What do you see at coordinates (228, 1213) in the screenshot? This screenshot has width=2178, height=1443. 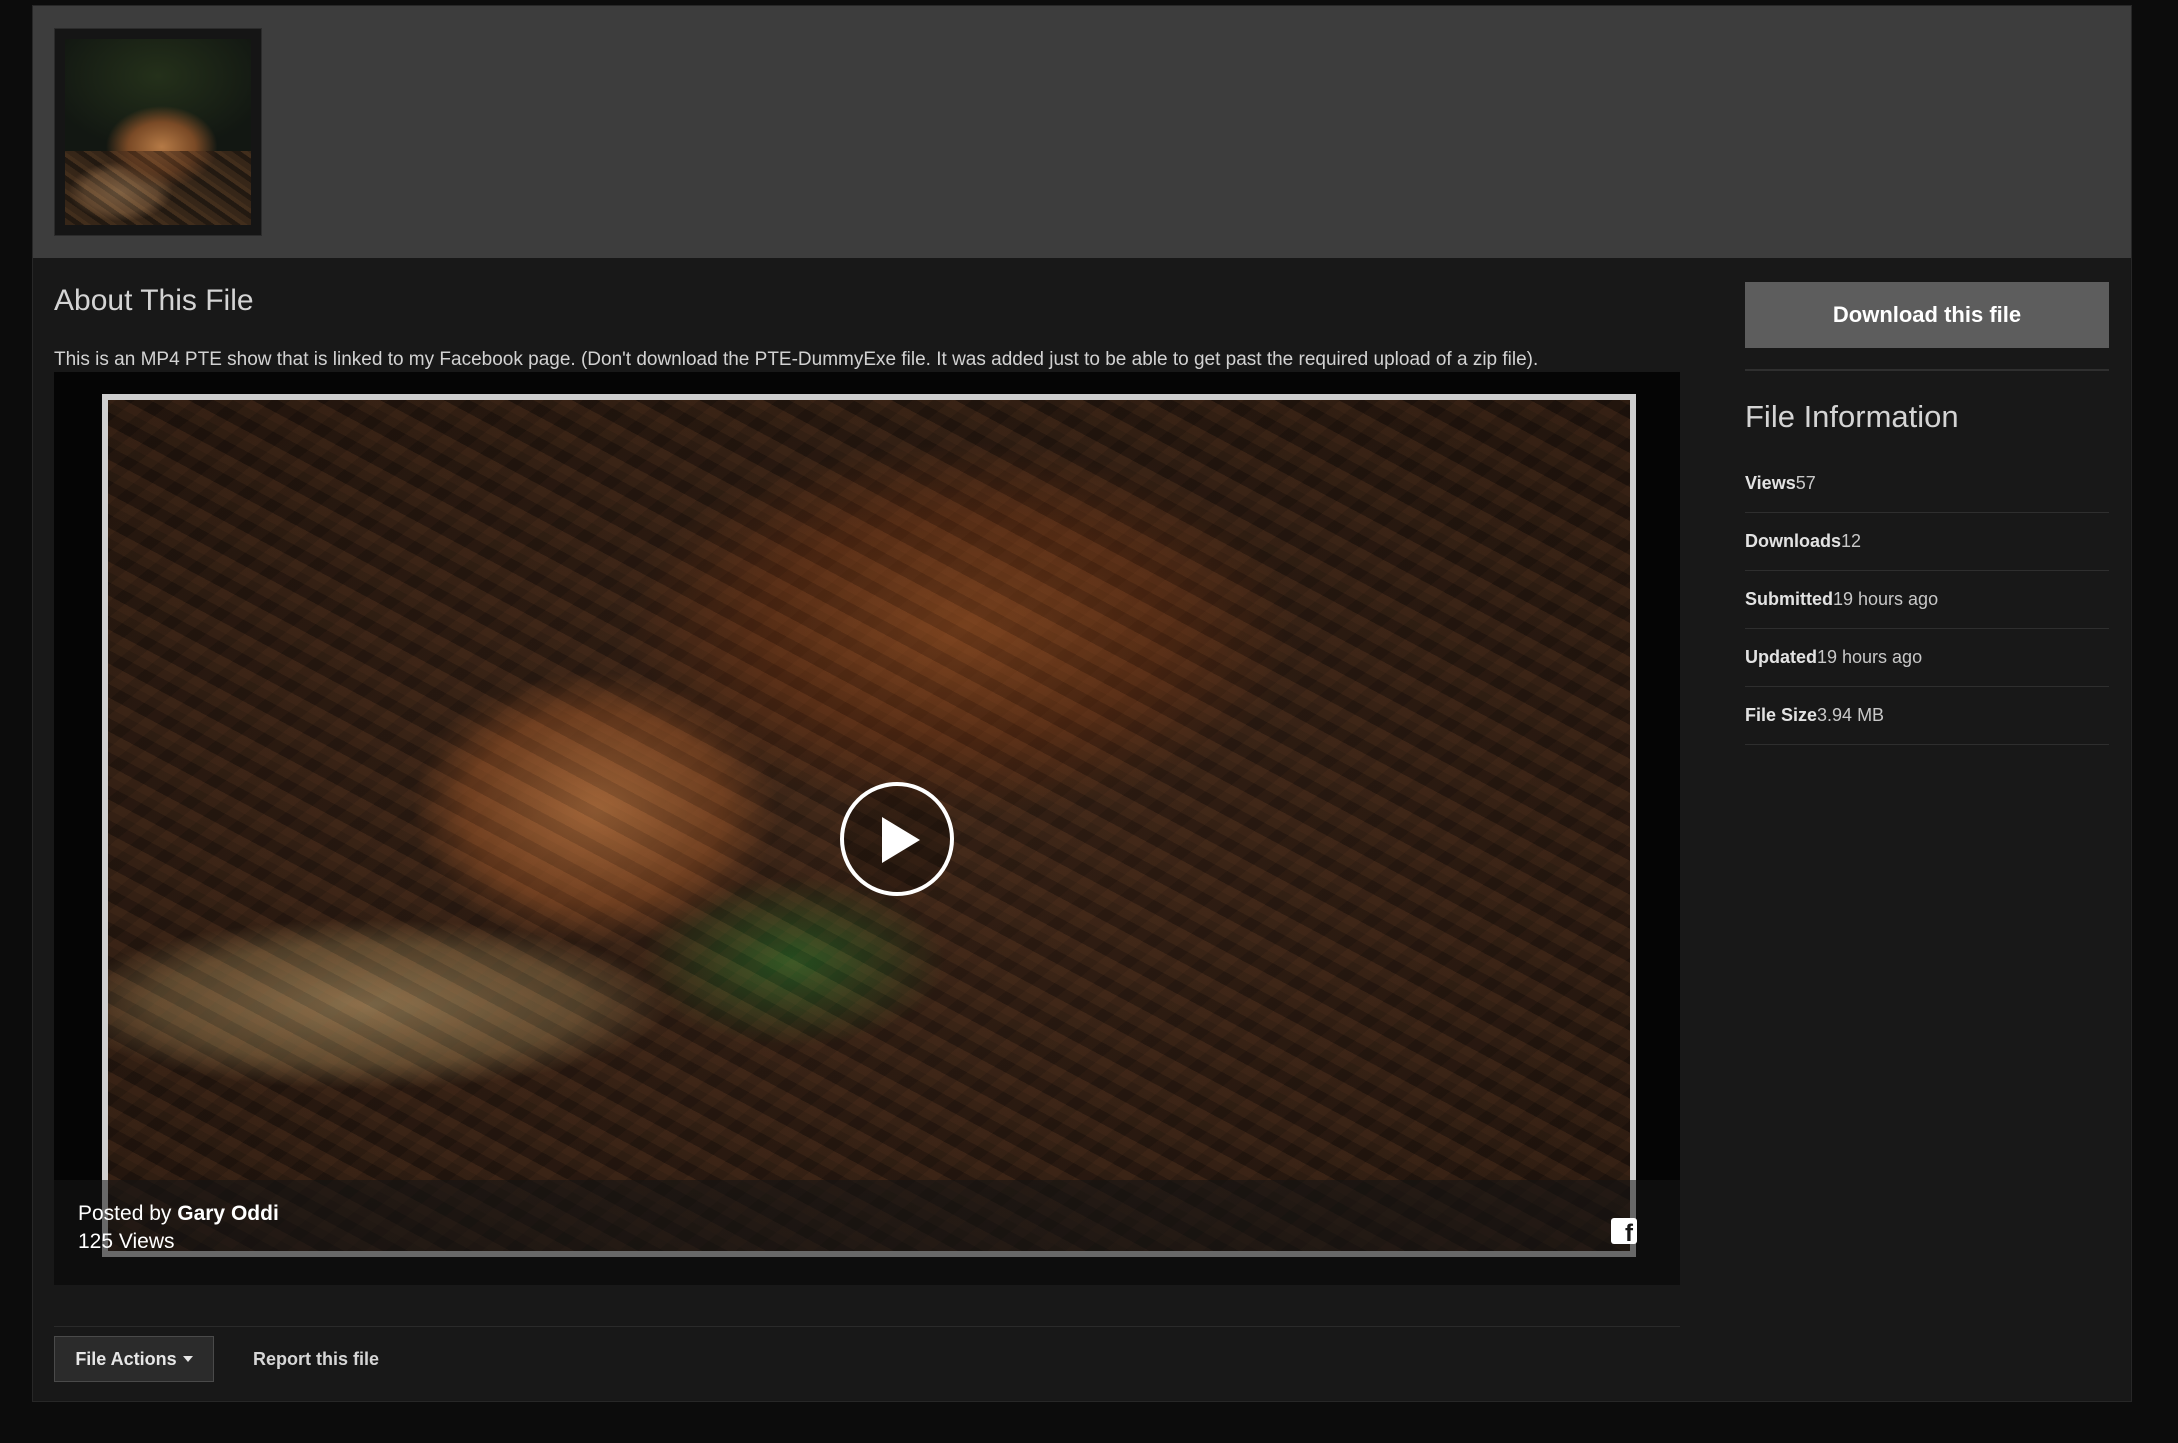 I see `author-name: Gary Oddi` at bounding box center [228, 1213].